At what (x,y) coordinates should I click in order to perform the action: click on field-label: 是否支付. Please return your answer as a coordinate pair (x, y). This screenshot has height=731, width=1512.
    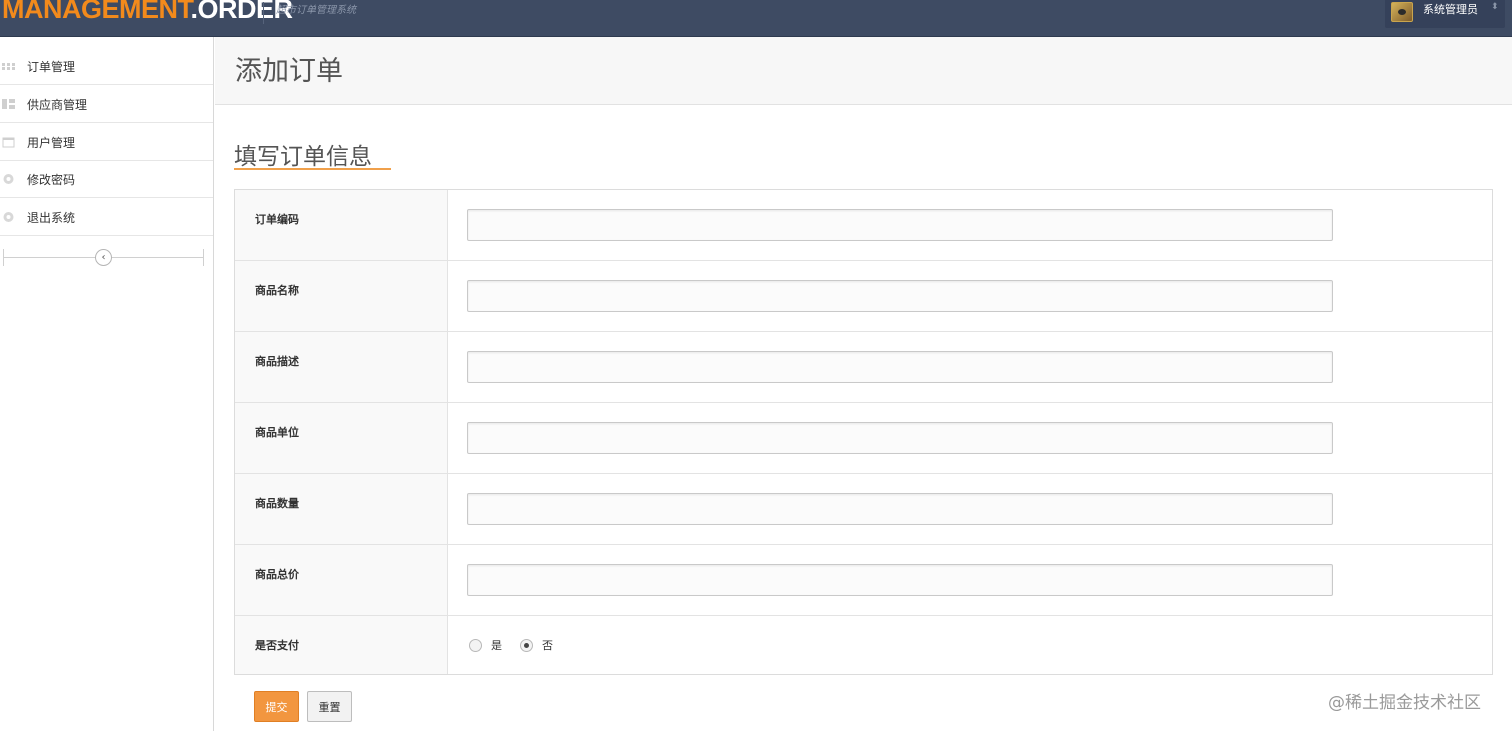
    Looking at the image, I should click on (277, 645).